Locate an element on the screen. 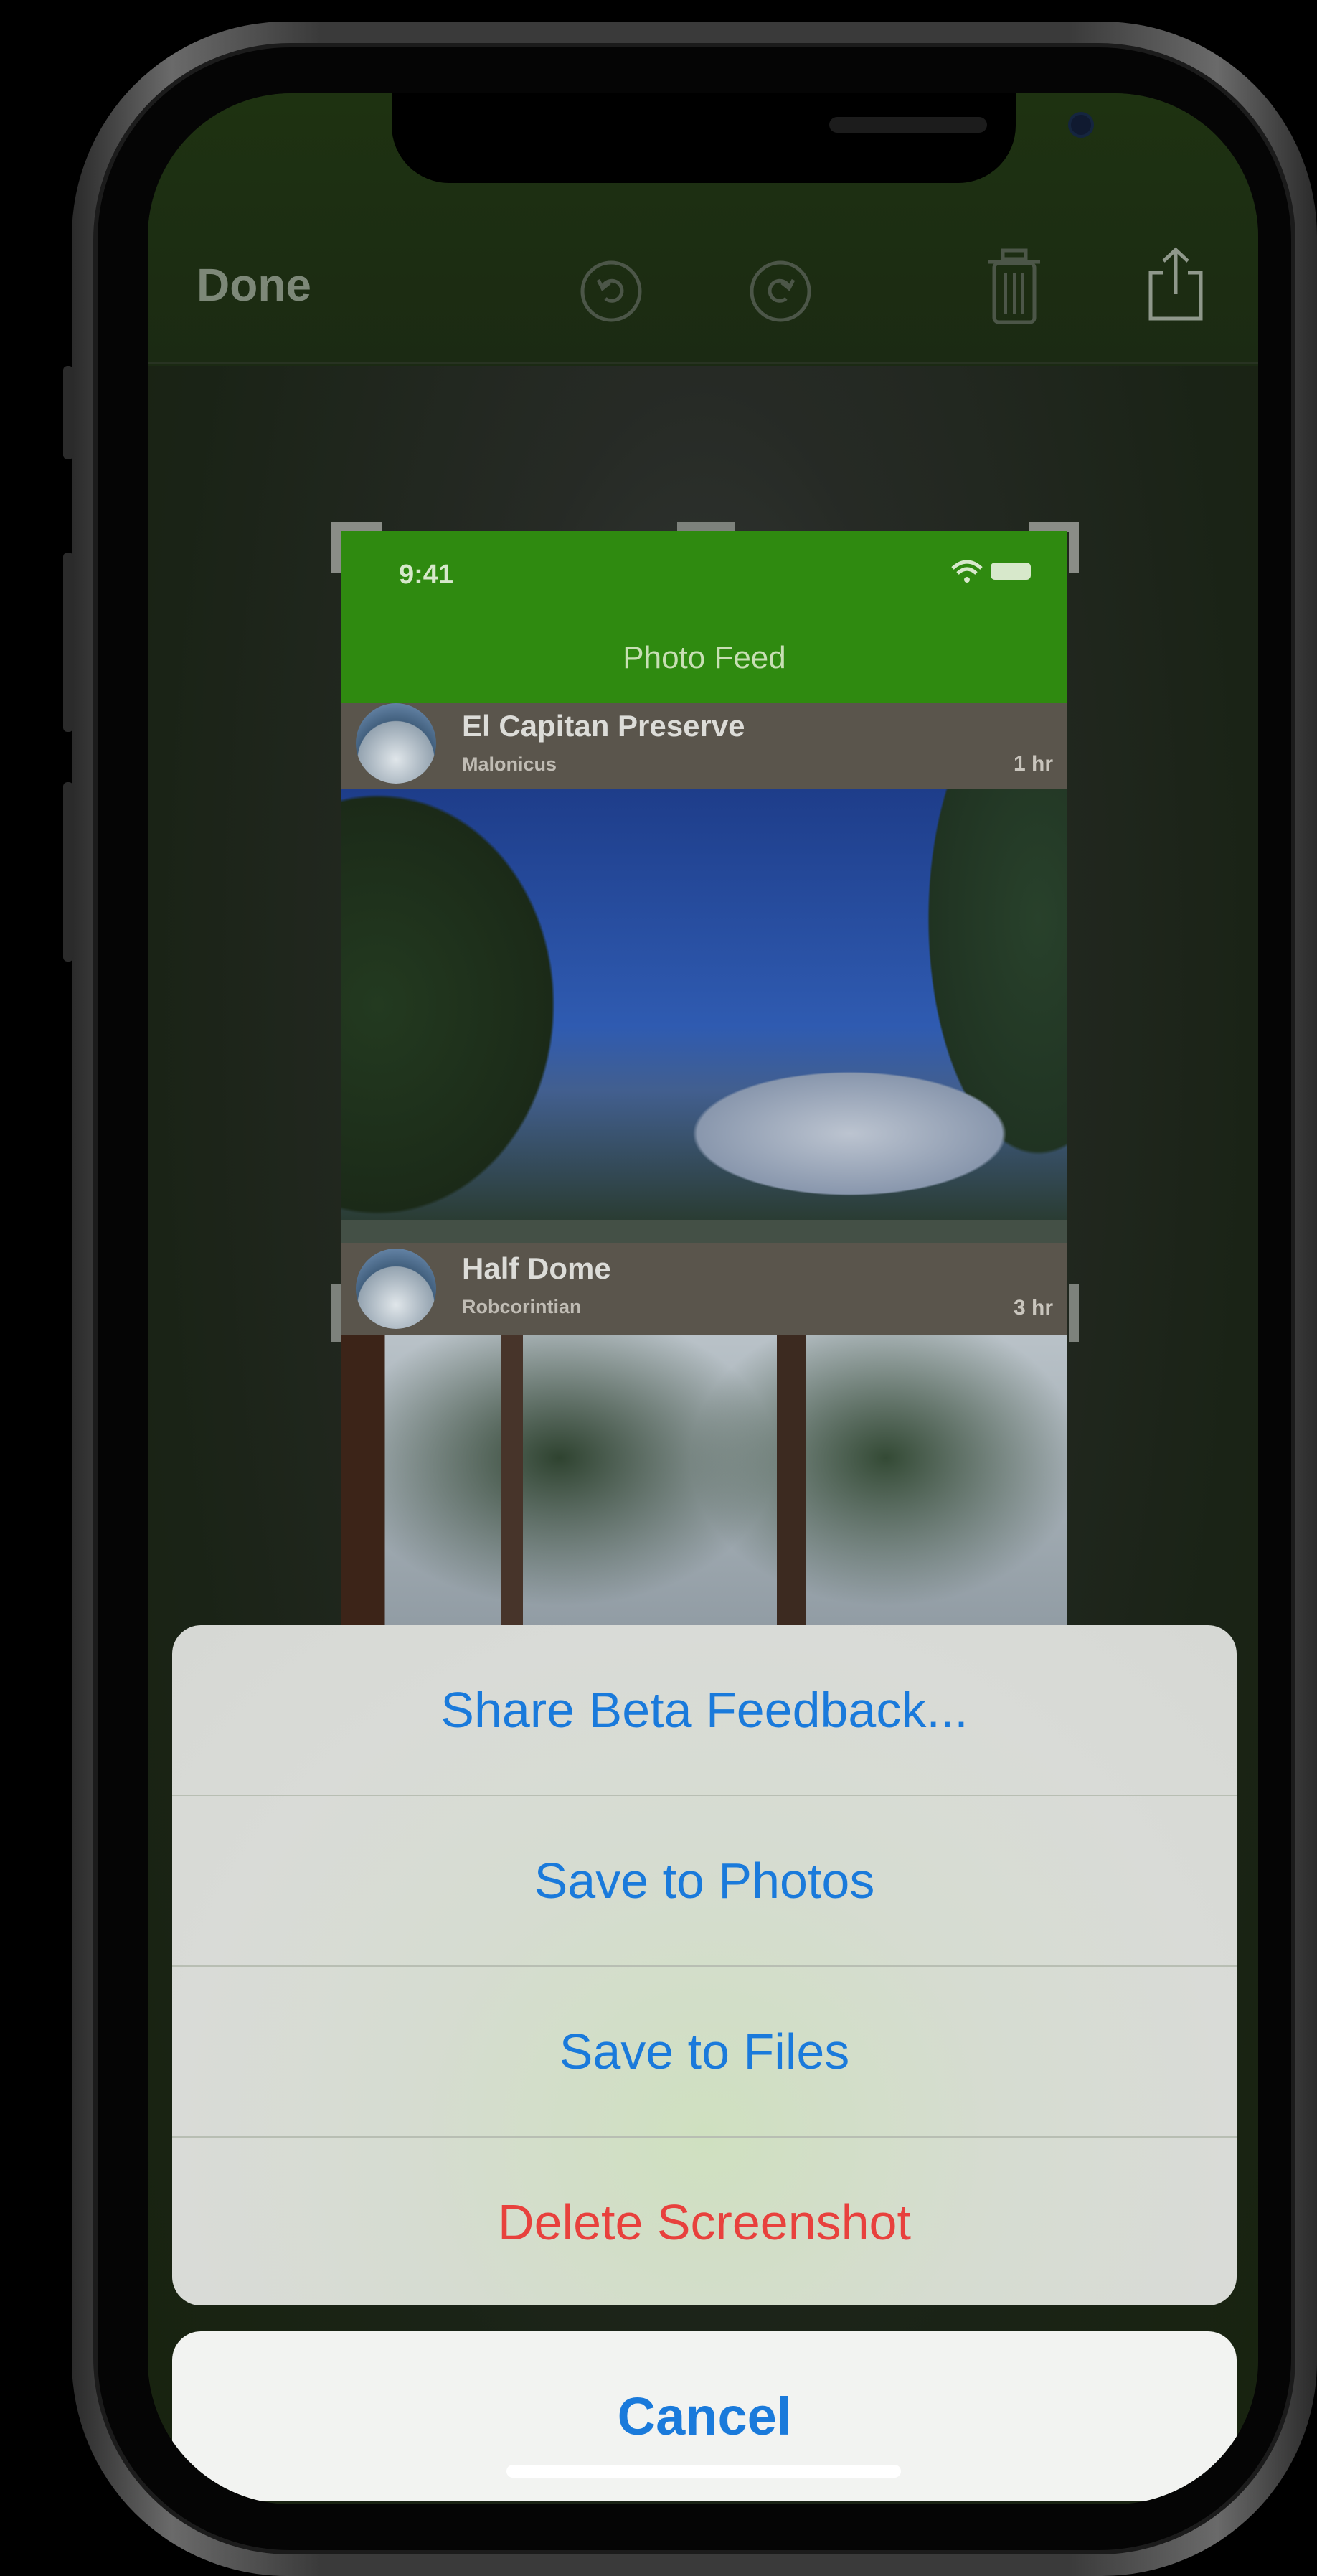 The height and width of the screenshot is (2576, 1317). redo-icon is located at coordinates (780, 295).